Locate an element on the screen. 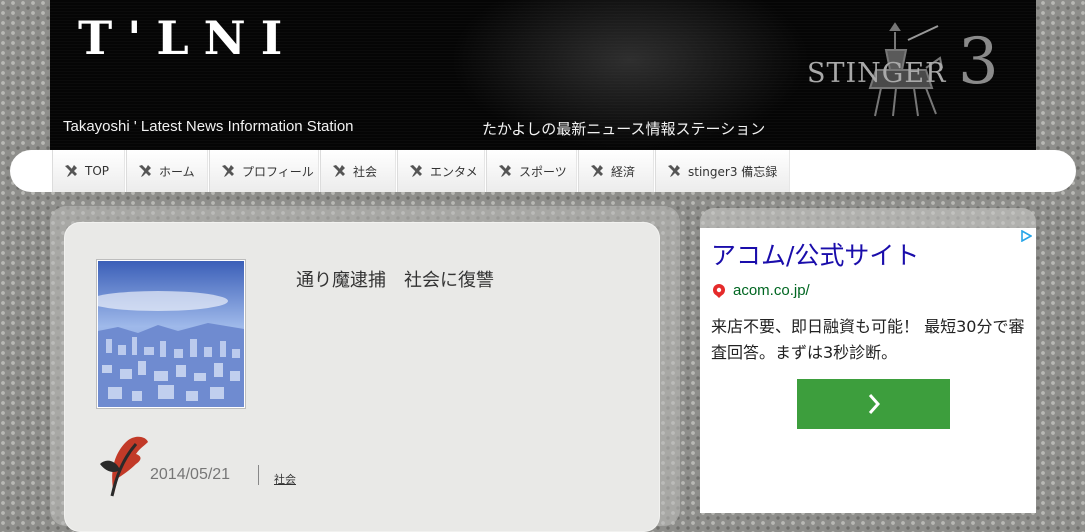 The width and height of the screenshot is (1085, 532). nav-item-profile: プロフィール is located at coordinates (264, 171).